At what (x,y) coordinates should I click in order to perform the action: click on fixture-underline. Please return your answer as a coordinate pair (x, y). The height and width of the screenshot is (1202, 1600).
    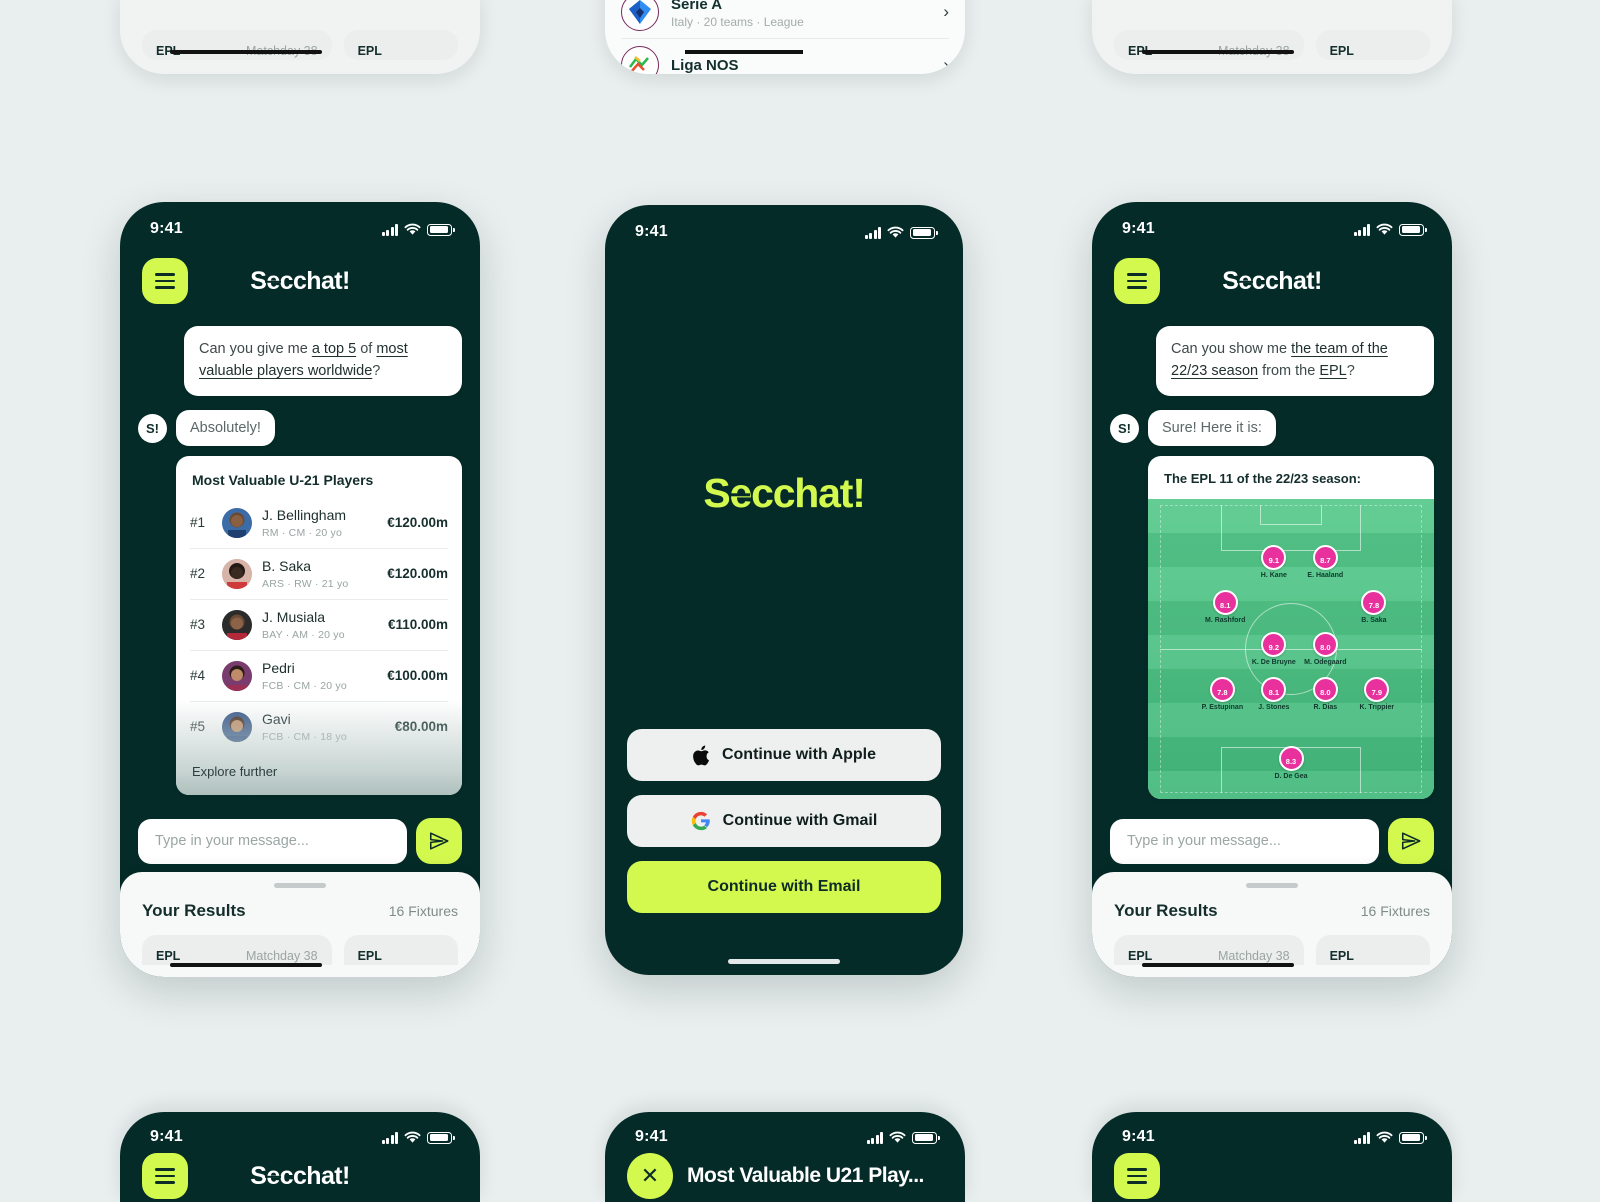
    Looking at the image, I should click on (1218, 52).